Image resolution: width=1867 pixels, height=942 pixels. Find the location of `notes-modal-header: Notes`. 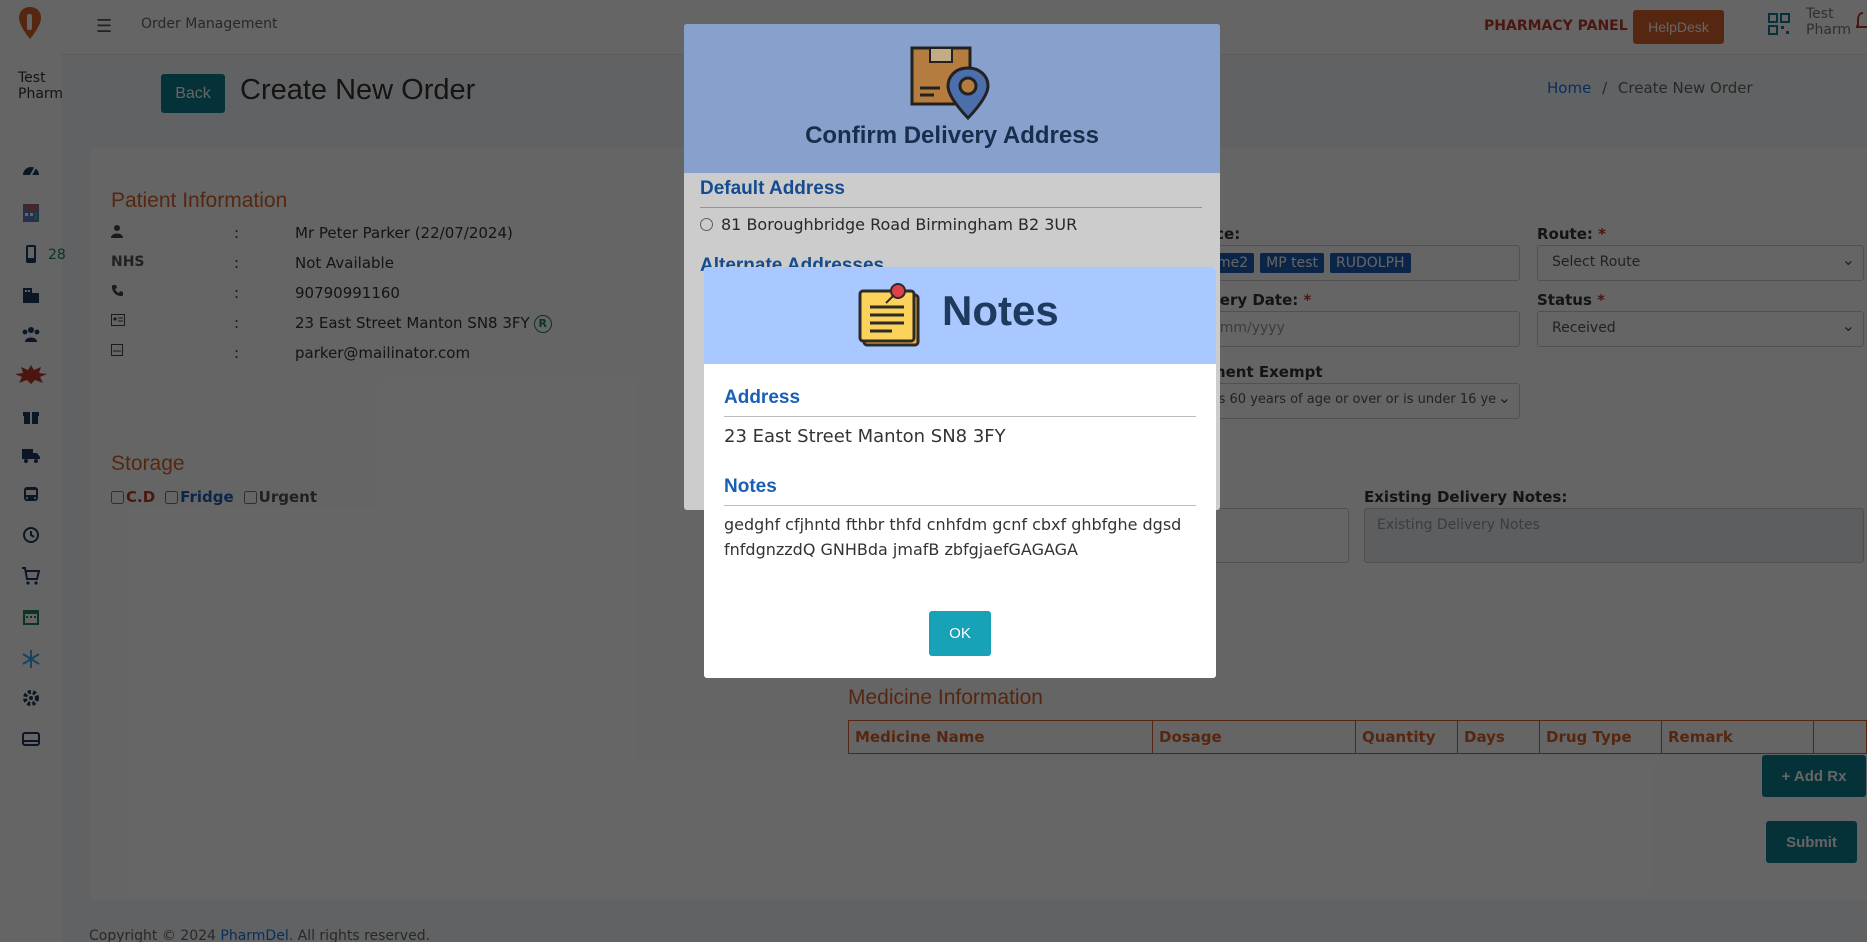

notes-modal-header: Notes is located at coordinates (960, 315).